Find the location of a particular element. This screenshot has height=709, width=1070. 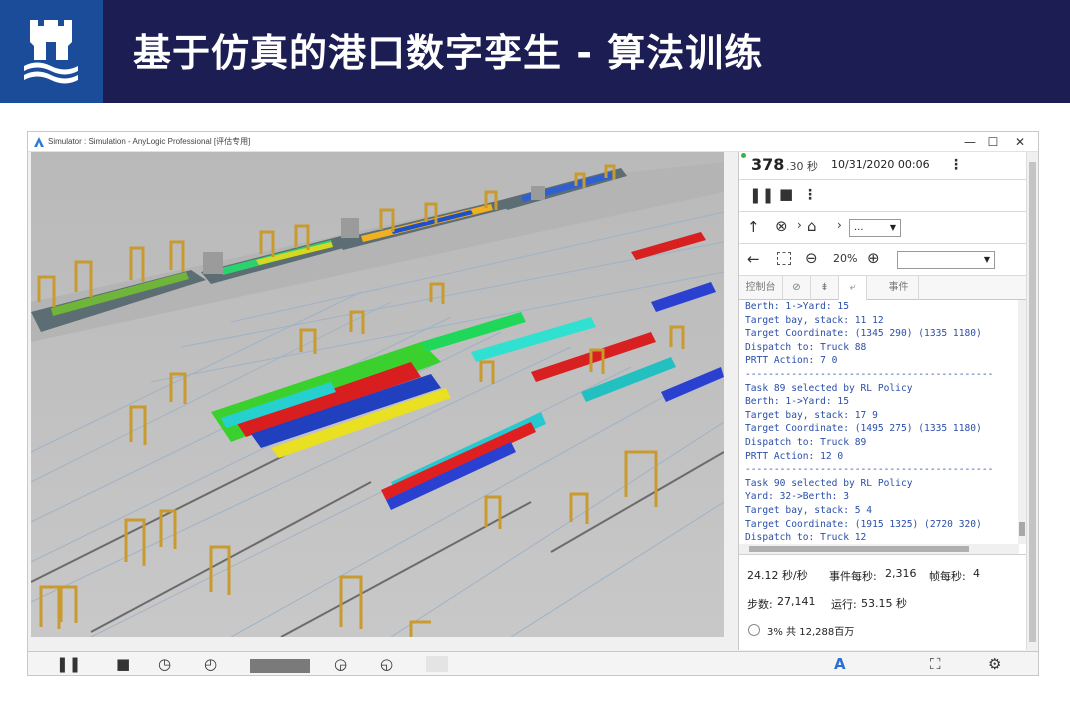

tab-scroll-lock-icon: ⇟ is located at coordinates (825, 288).